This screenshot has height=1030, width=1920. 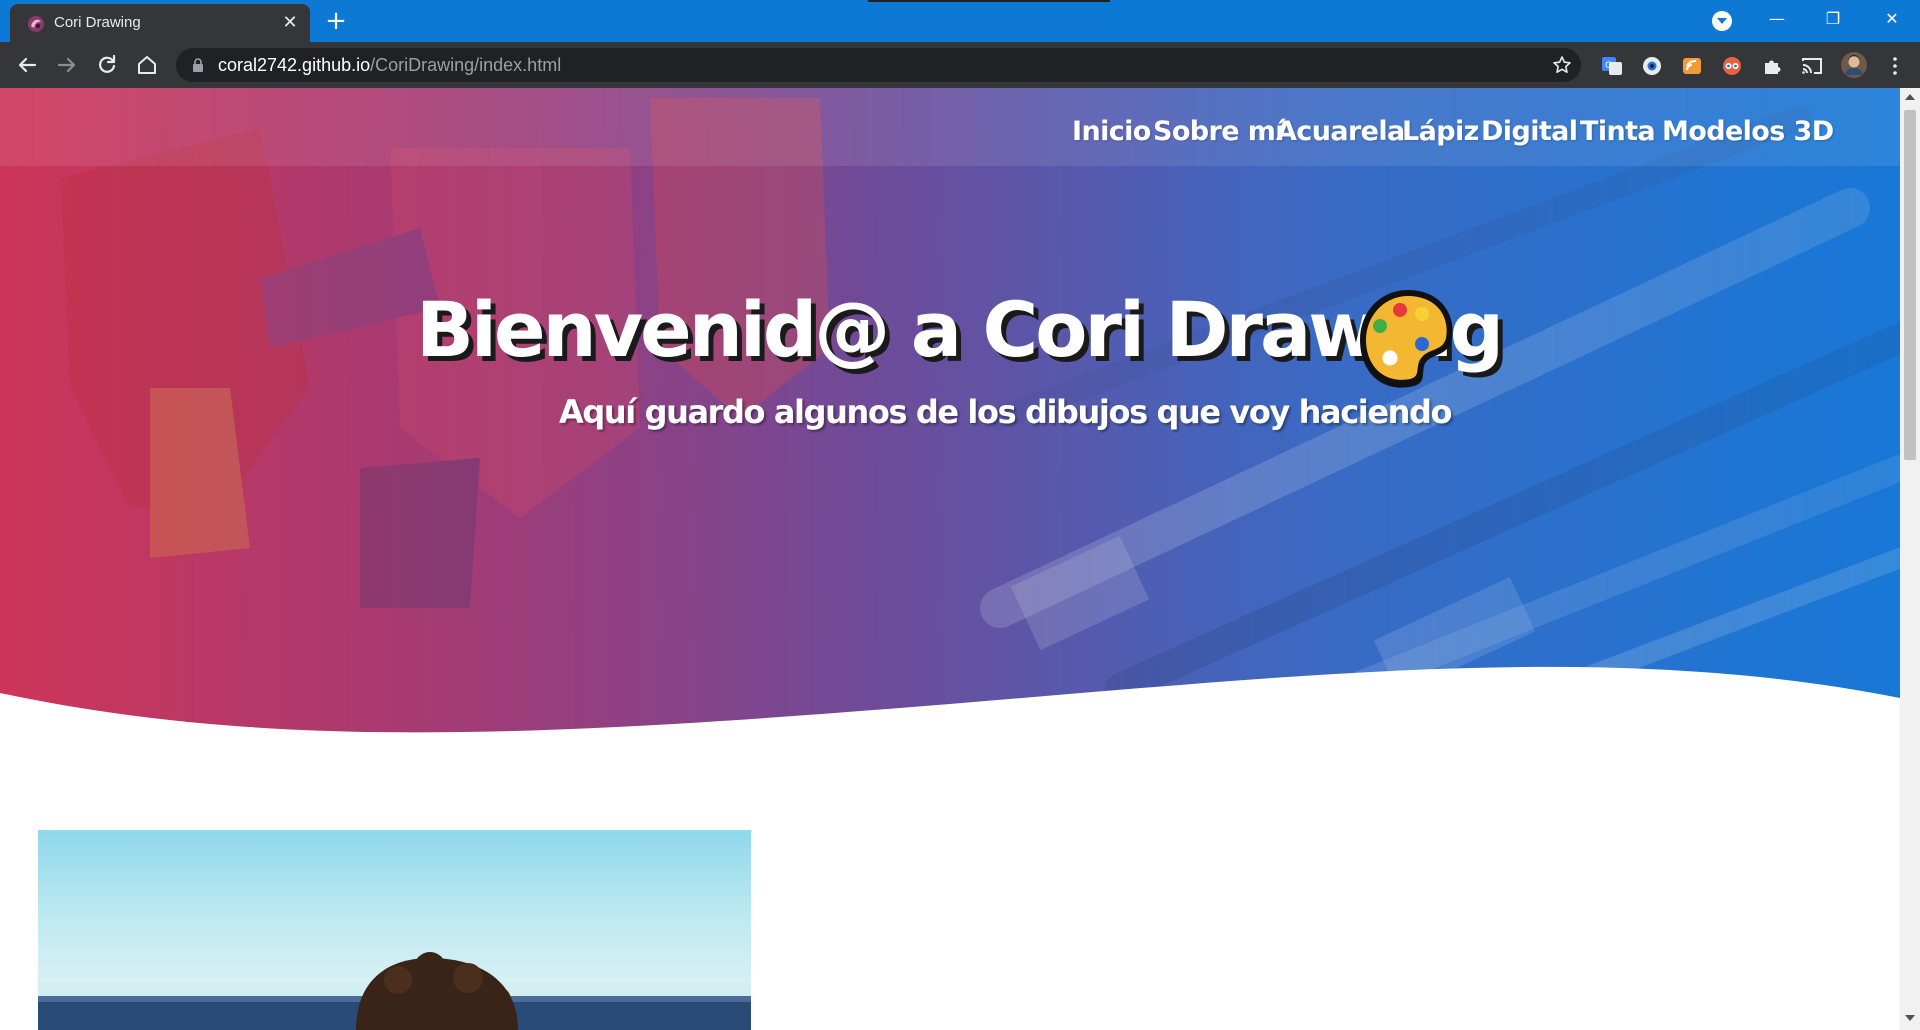 I want to click on translate-icon: G, so click(x=1612, y=66).